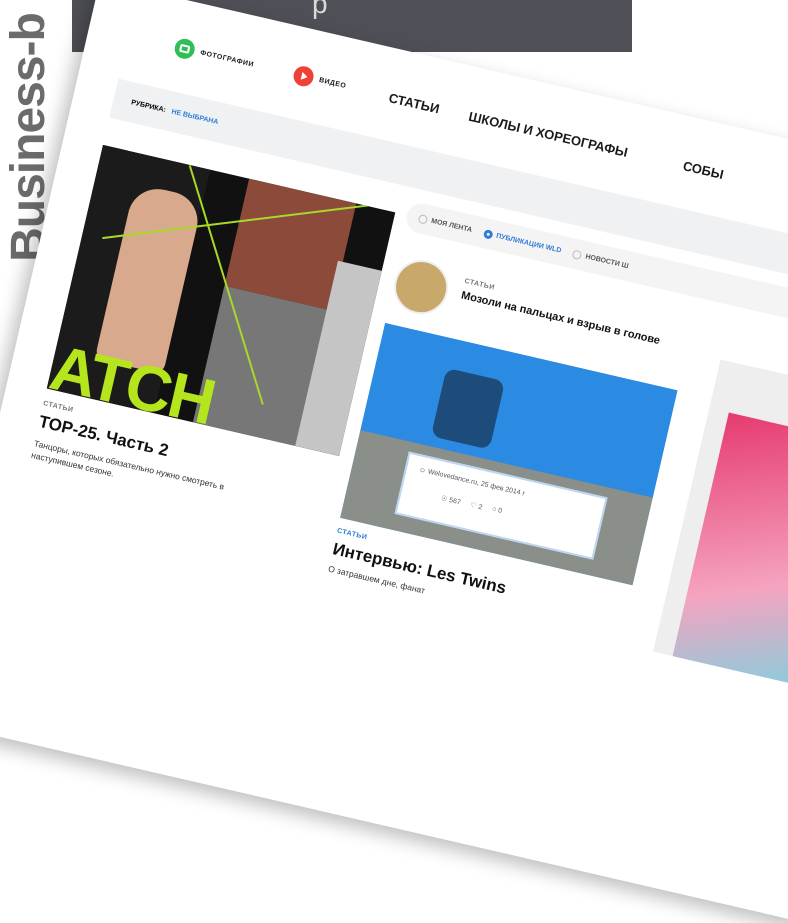 This screenshot has width=788, height=923. What do you see at coordinates (320, 9) in the screenshot?
I see `top-bar-text: р` at bounding box center [320, 9].